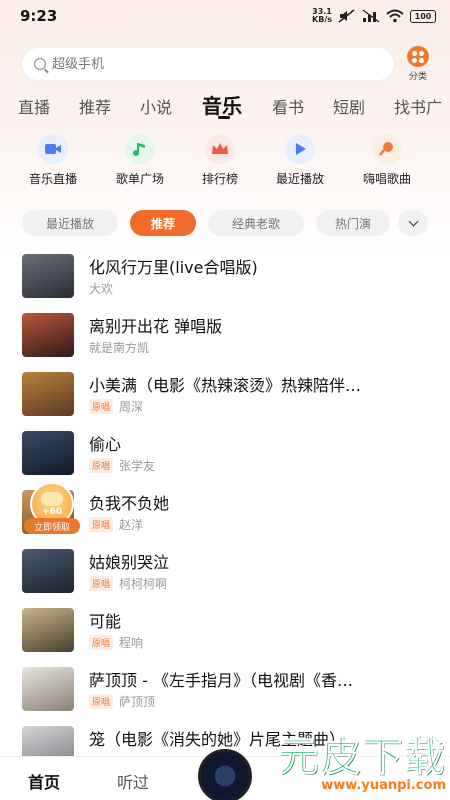  Describe the element at coordinates (119, 348) in the screenshot. I see `song-artist: 就是南方凯` at that location.